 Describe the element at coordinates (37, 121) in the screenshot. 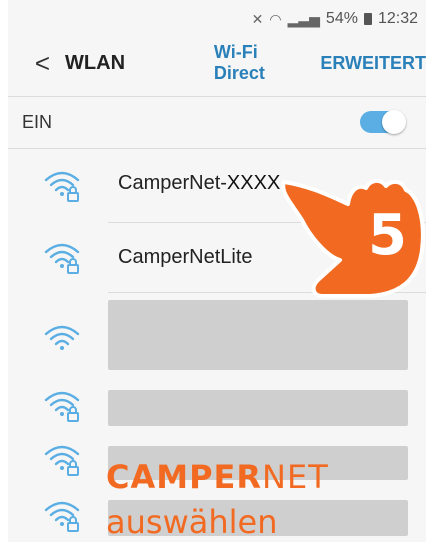

I see `toggle-label: EIN` at that location.